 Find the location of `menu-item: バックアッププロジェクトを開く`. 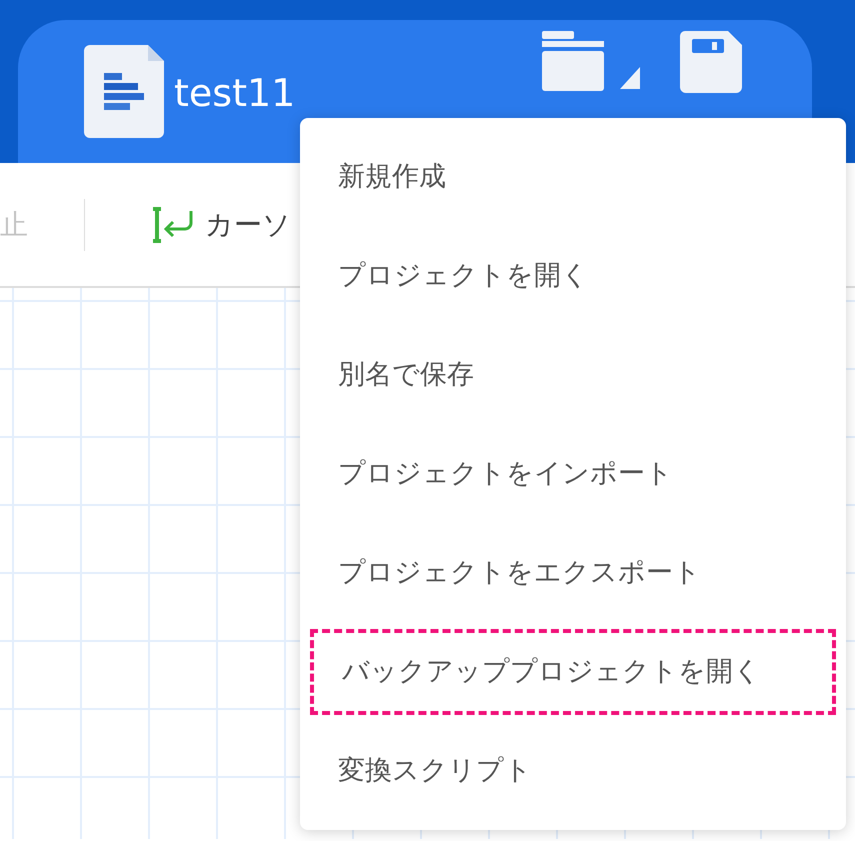

menu-item: バックアッププロジェクトを開く is located at coordinates (573, 672).